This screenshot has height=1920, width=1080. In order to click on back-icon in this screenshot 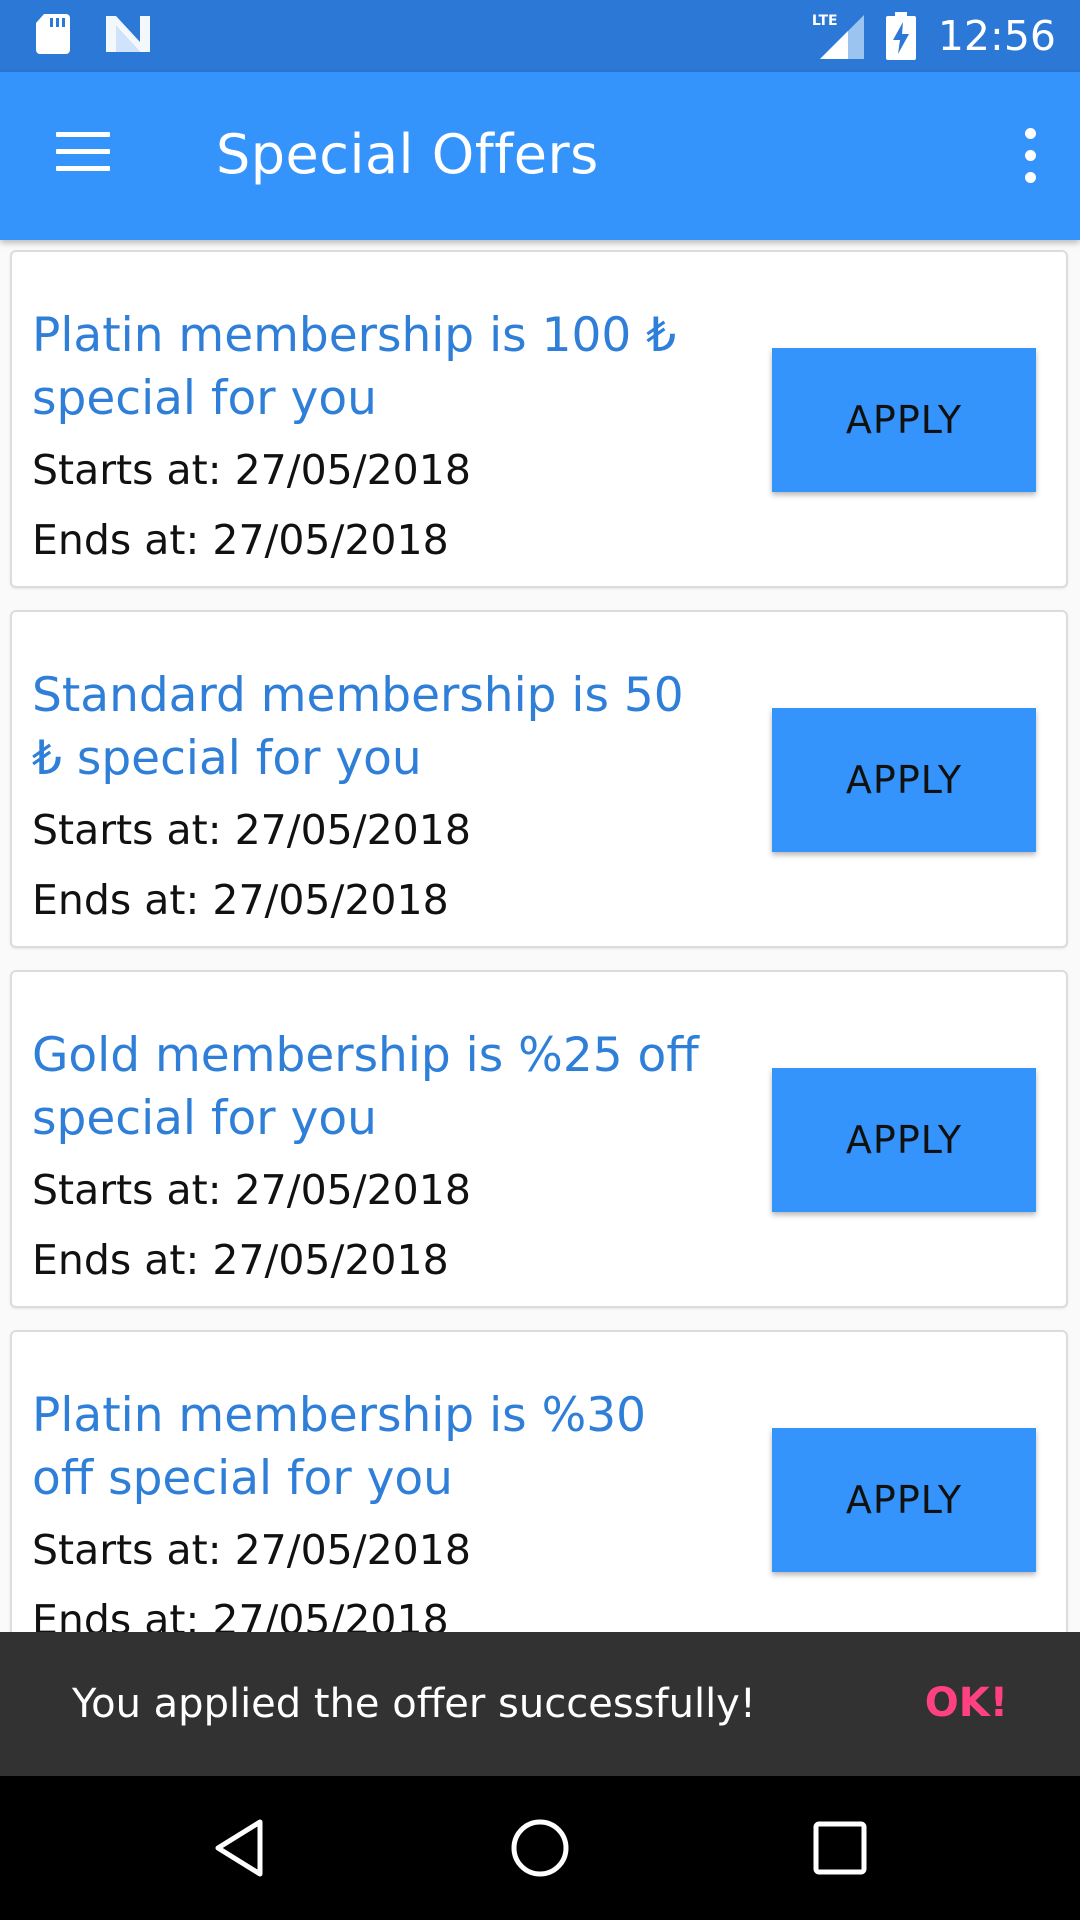, I will do `click(240, 1848)`.